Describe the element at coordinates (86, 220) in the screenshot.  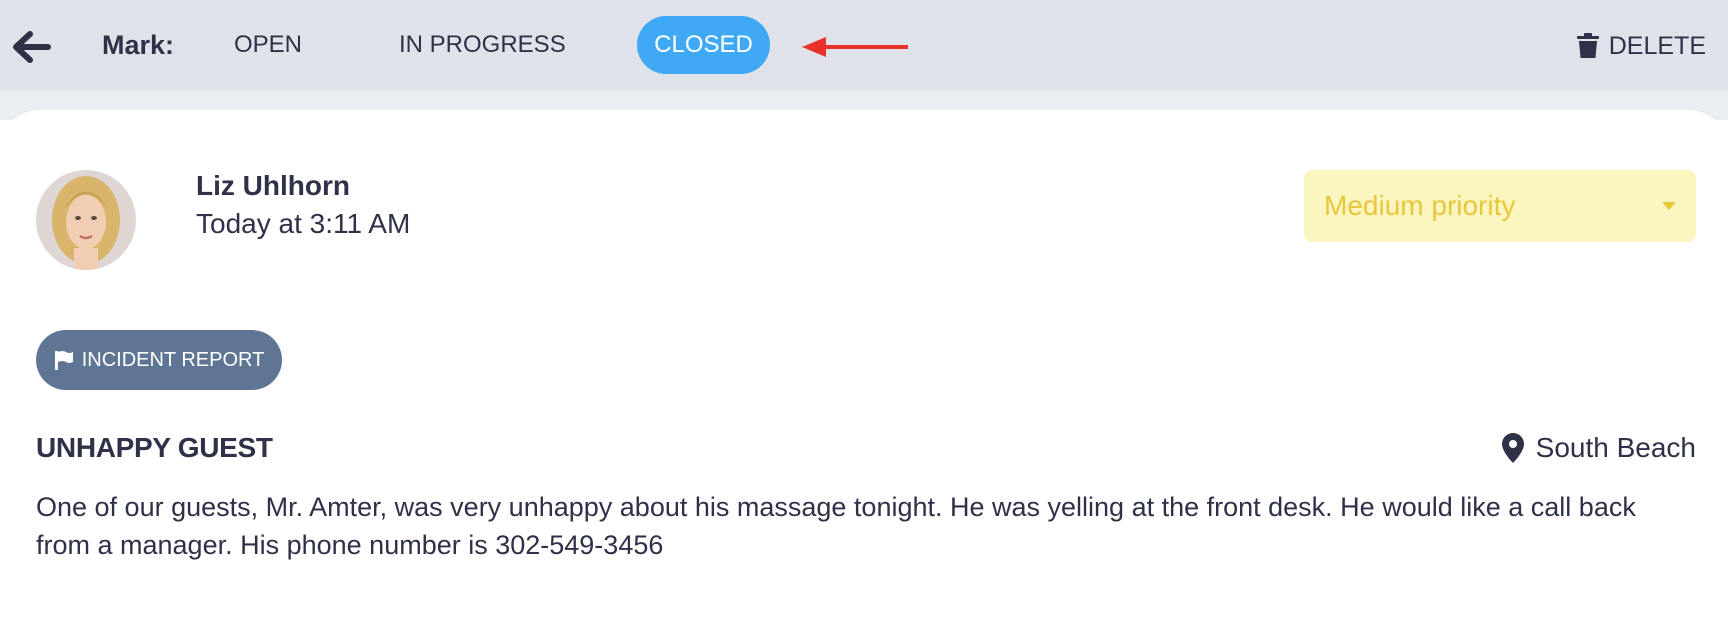
I see `avatar` at that location.